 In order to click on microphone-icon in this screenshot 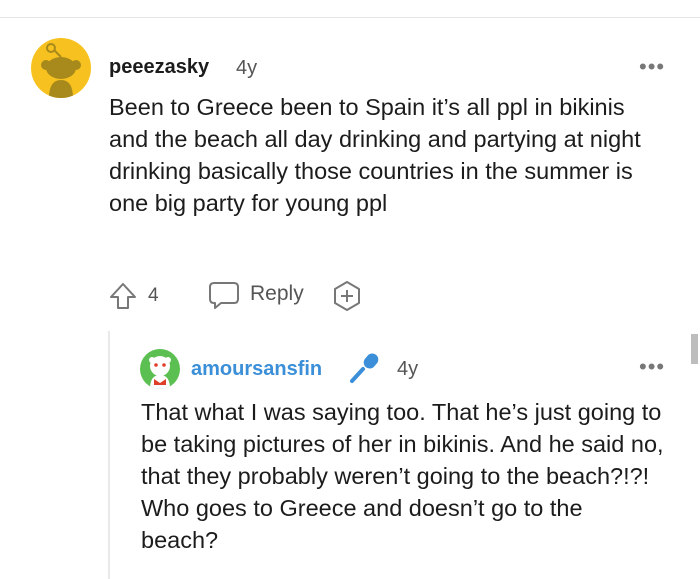, I will do `click(366, 370)`.